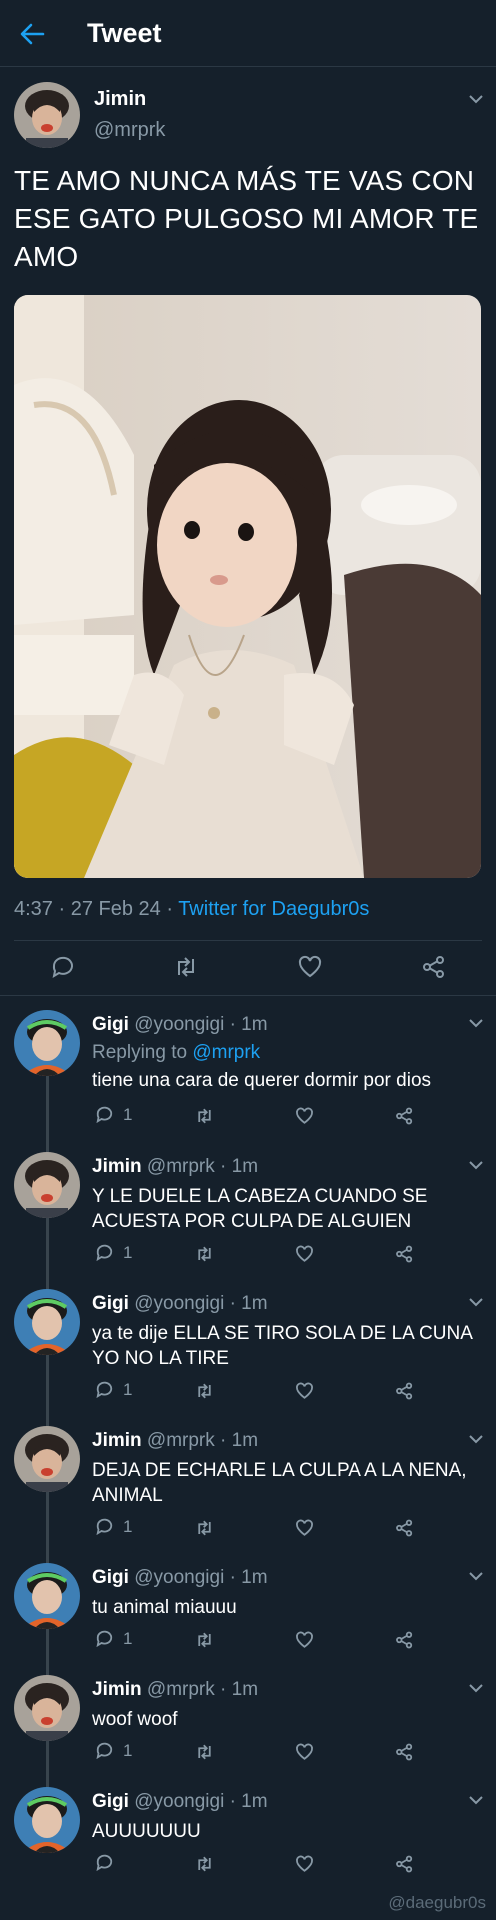 The height and width of the screenshot is (1920, 496). What do you see at coordinates (146, 1831) in the screenshot?
I see `reply-text: AUUUUUUU` at bounding box center [146, 1831].